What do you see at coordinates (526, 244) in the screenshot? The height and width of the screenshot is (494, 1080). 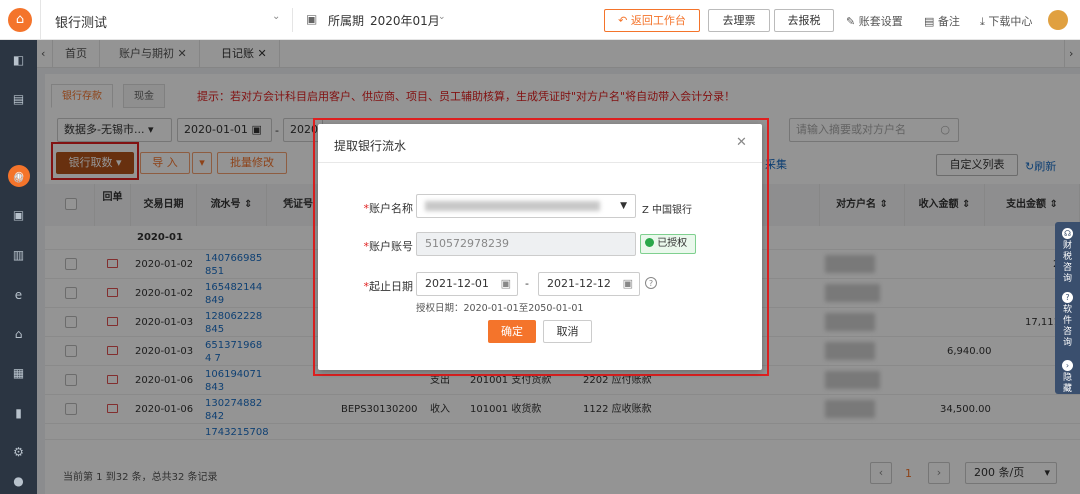 I see `account-no-field: 510572978239` at bounding box center [526, 244].